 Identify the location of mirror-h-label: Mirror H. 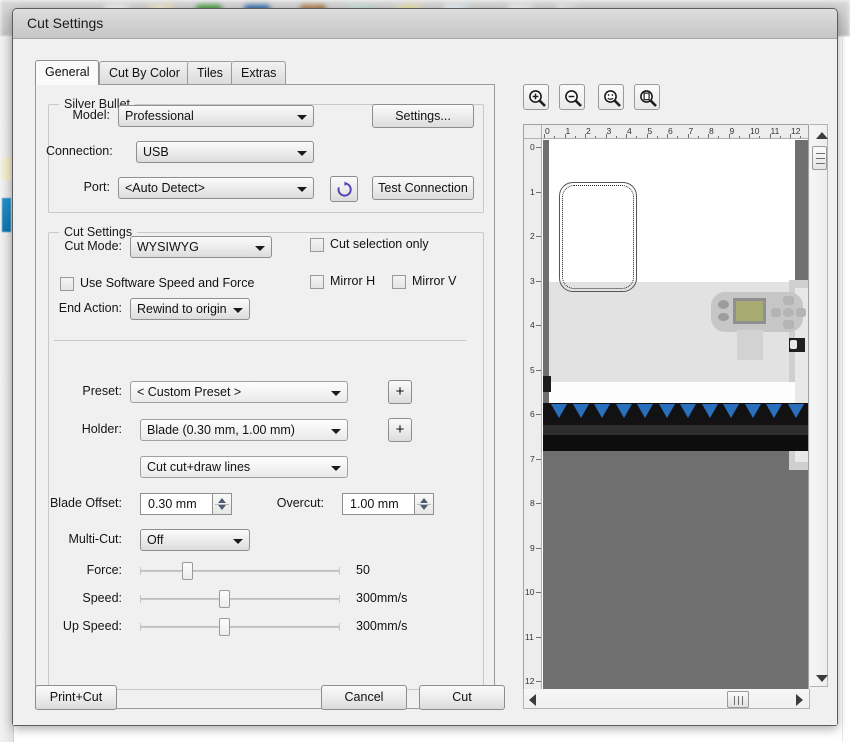
(353, 281).